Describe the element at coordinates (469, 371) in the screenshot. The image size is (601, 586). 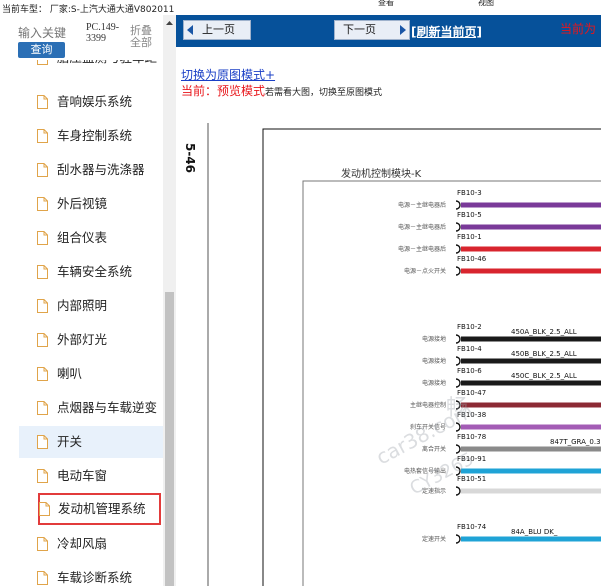
I see `pin-id: FB10-6` at that location.